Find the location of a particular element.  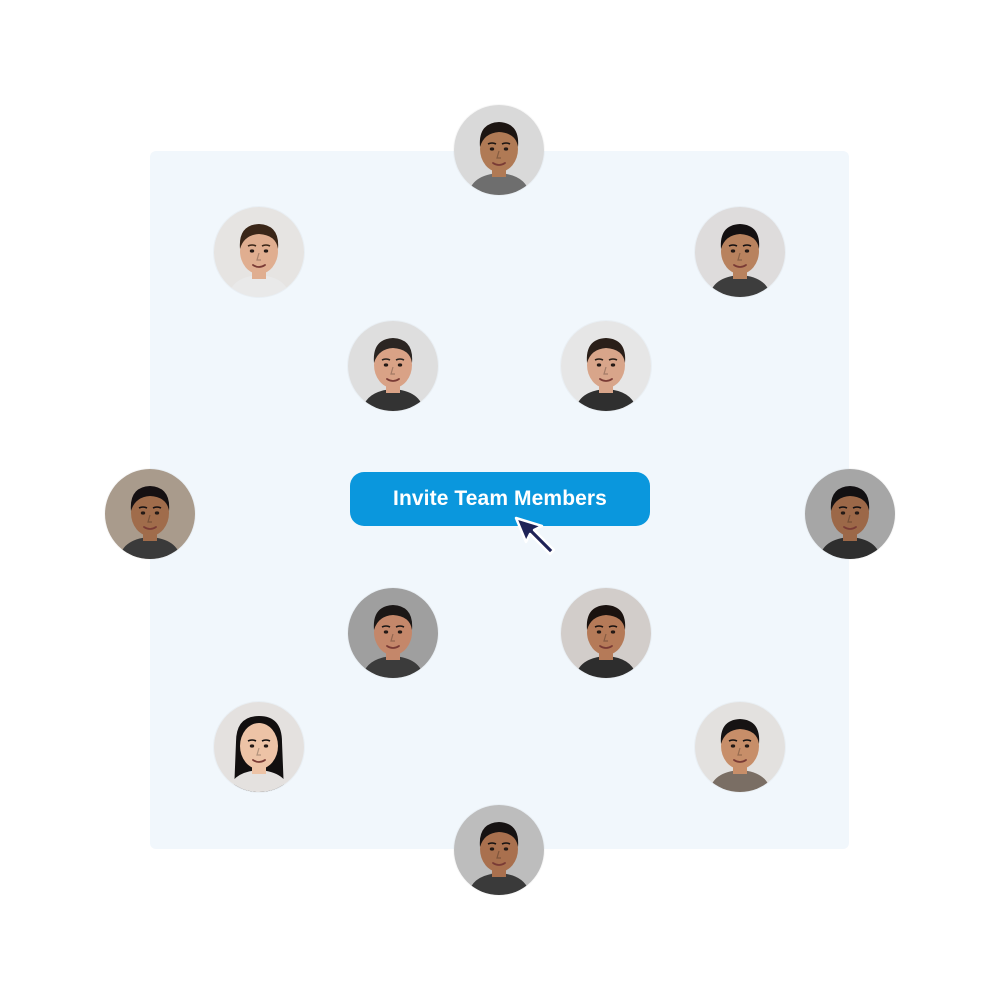

avatar-top is located at coordinates (499, 150).